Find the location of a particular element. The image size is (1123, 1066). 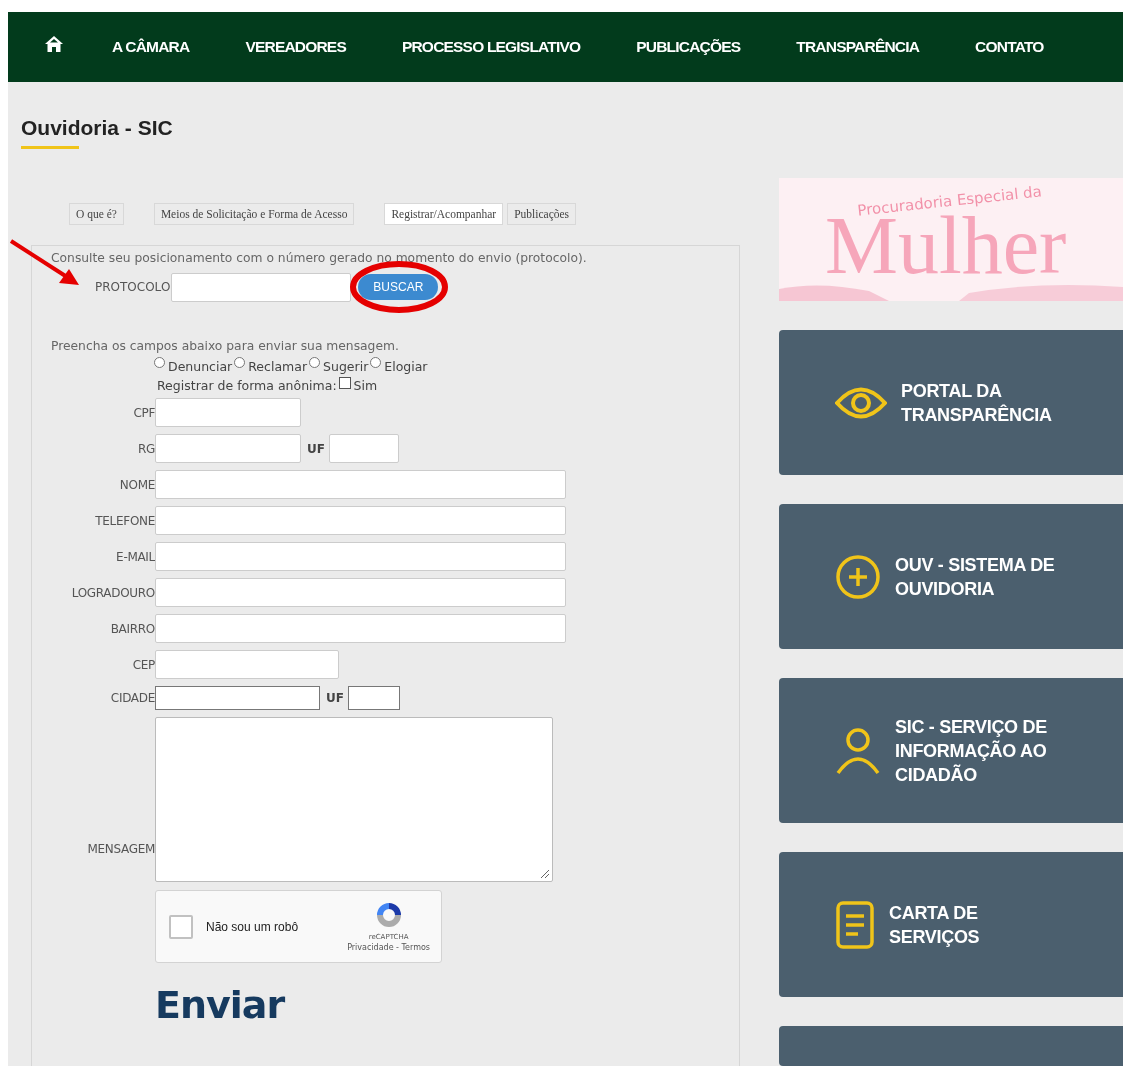

service-card is located at coordinates (951, 1046).